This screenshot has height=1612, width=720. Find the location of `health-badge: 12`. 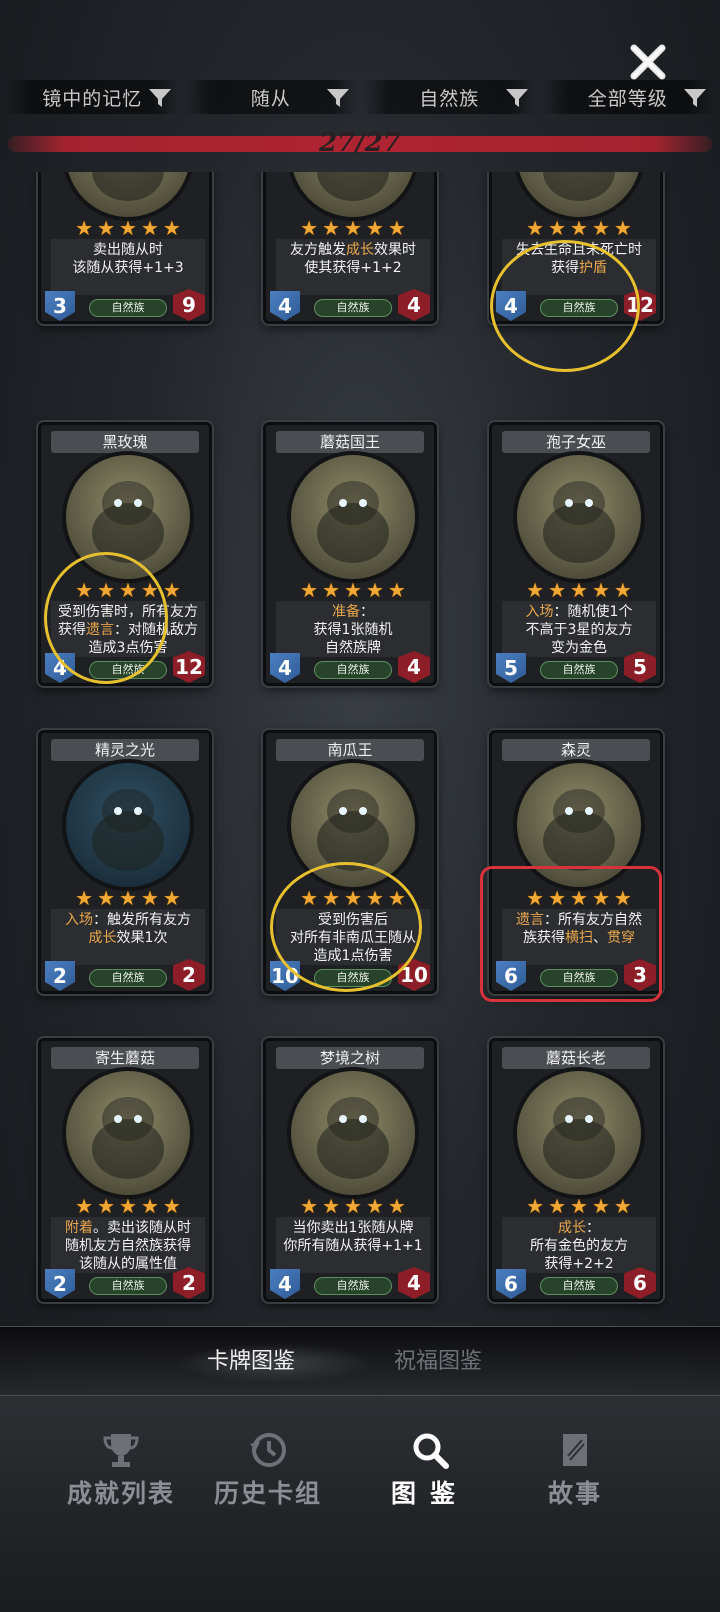

health-badge: 12 is located at coordinates (640, 305).